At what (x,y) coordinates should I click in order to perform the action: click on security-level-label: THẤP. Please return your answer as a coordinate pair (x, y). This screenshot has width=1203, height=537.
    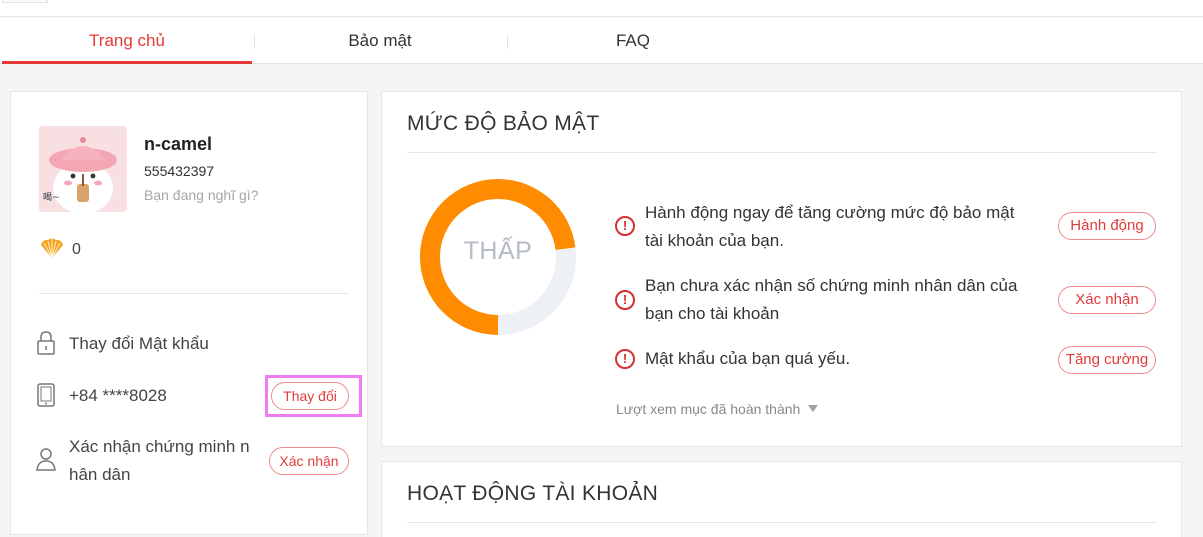
    Looking at the image, I should click on (498, 251).